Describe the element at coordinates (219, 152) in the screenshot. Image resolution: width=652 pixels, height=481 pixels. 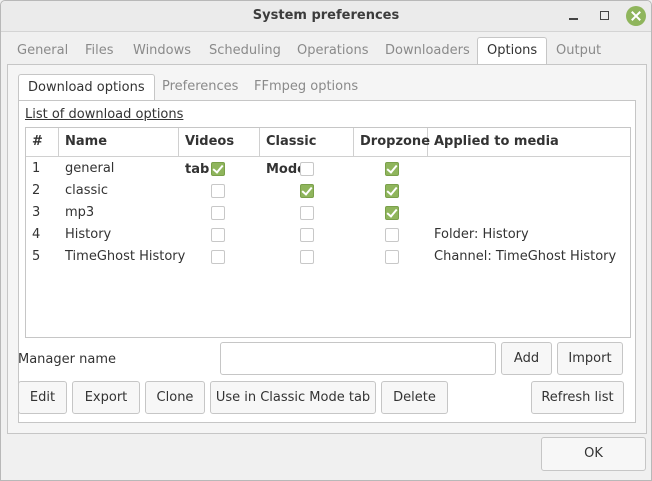
I see `col-videos-tab: Videos tab` at that location.